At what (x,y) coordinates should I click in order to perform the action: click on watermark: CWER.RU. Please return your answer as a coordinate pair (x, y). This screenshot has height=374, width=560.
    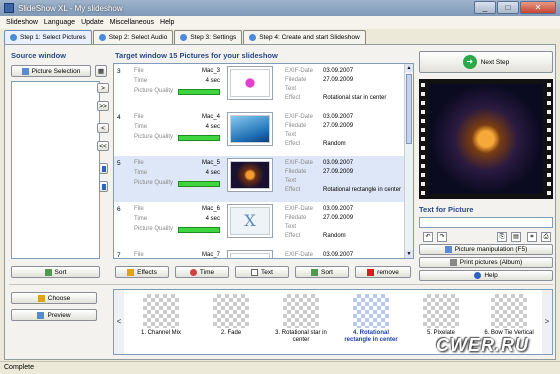
    Looking at the image, I should click on (482, 345).